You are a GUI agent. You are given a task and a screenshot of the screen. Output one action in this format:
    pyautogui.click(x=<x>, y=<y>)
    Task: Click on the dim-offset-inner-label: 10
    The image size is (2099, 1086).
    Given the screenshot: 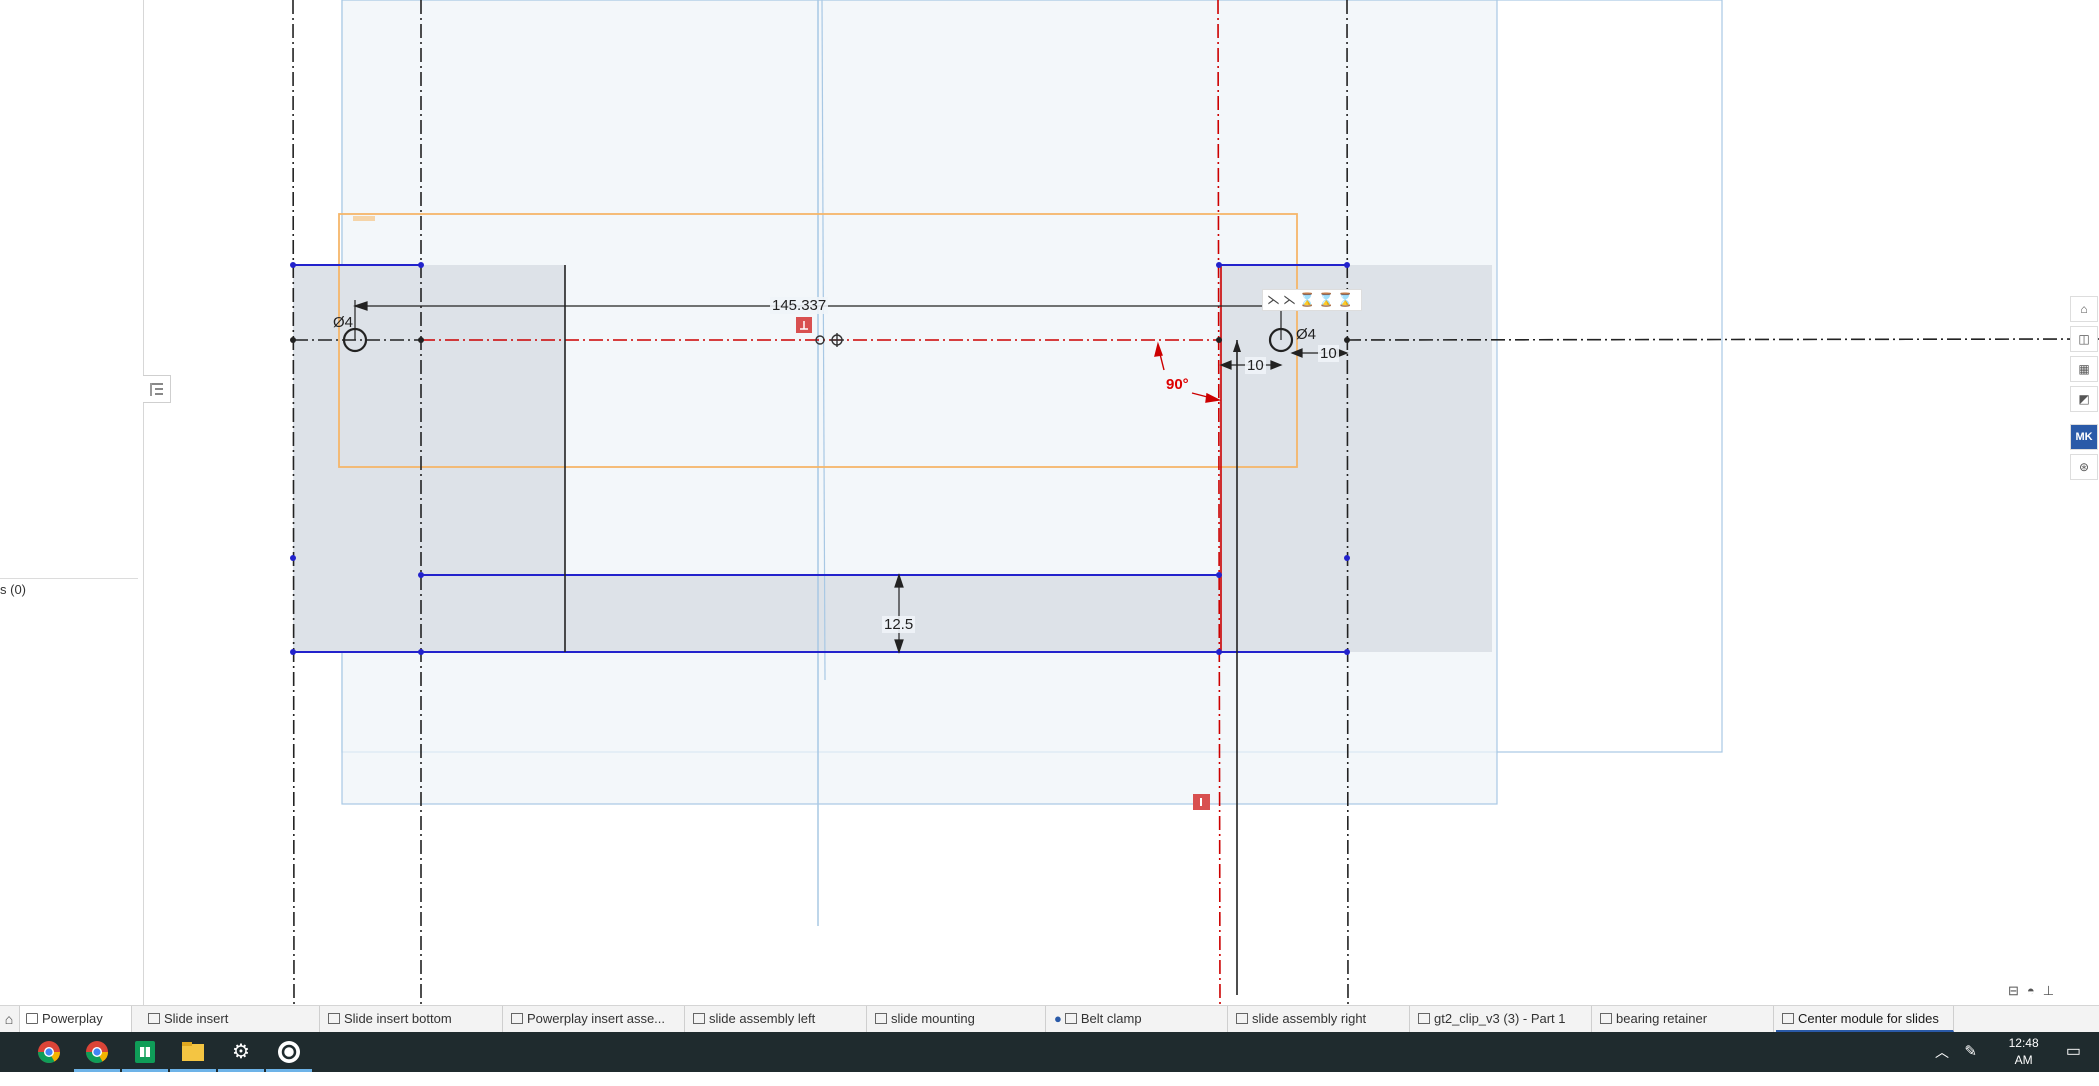 What is the action you would take?
    pyautogui.click(x=1255, y=365)
    